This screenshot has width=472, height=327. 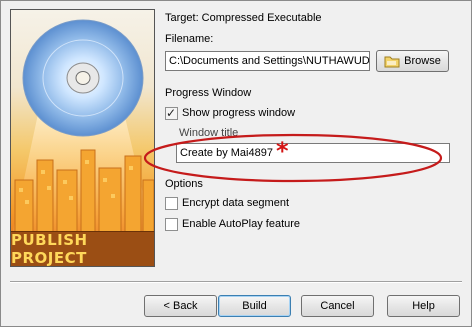 I want to click on build-button-label: Build, so click(x=254, y=306).